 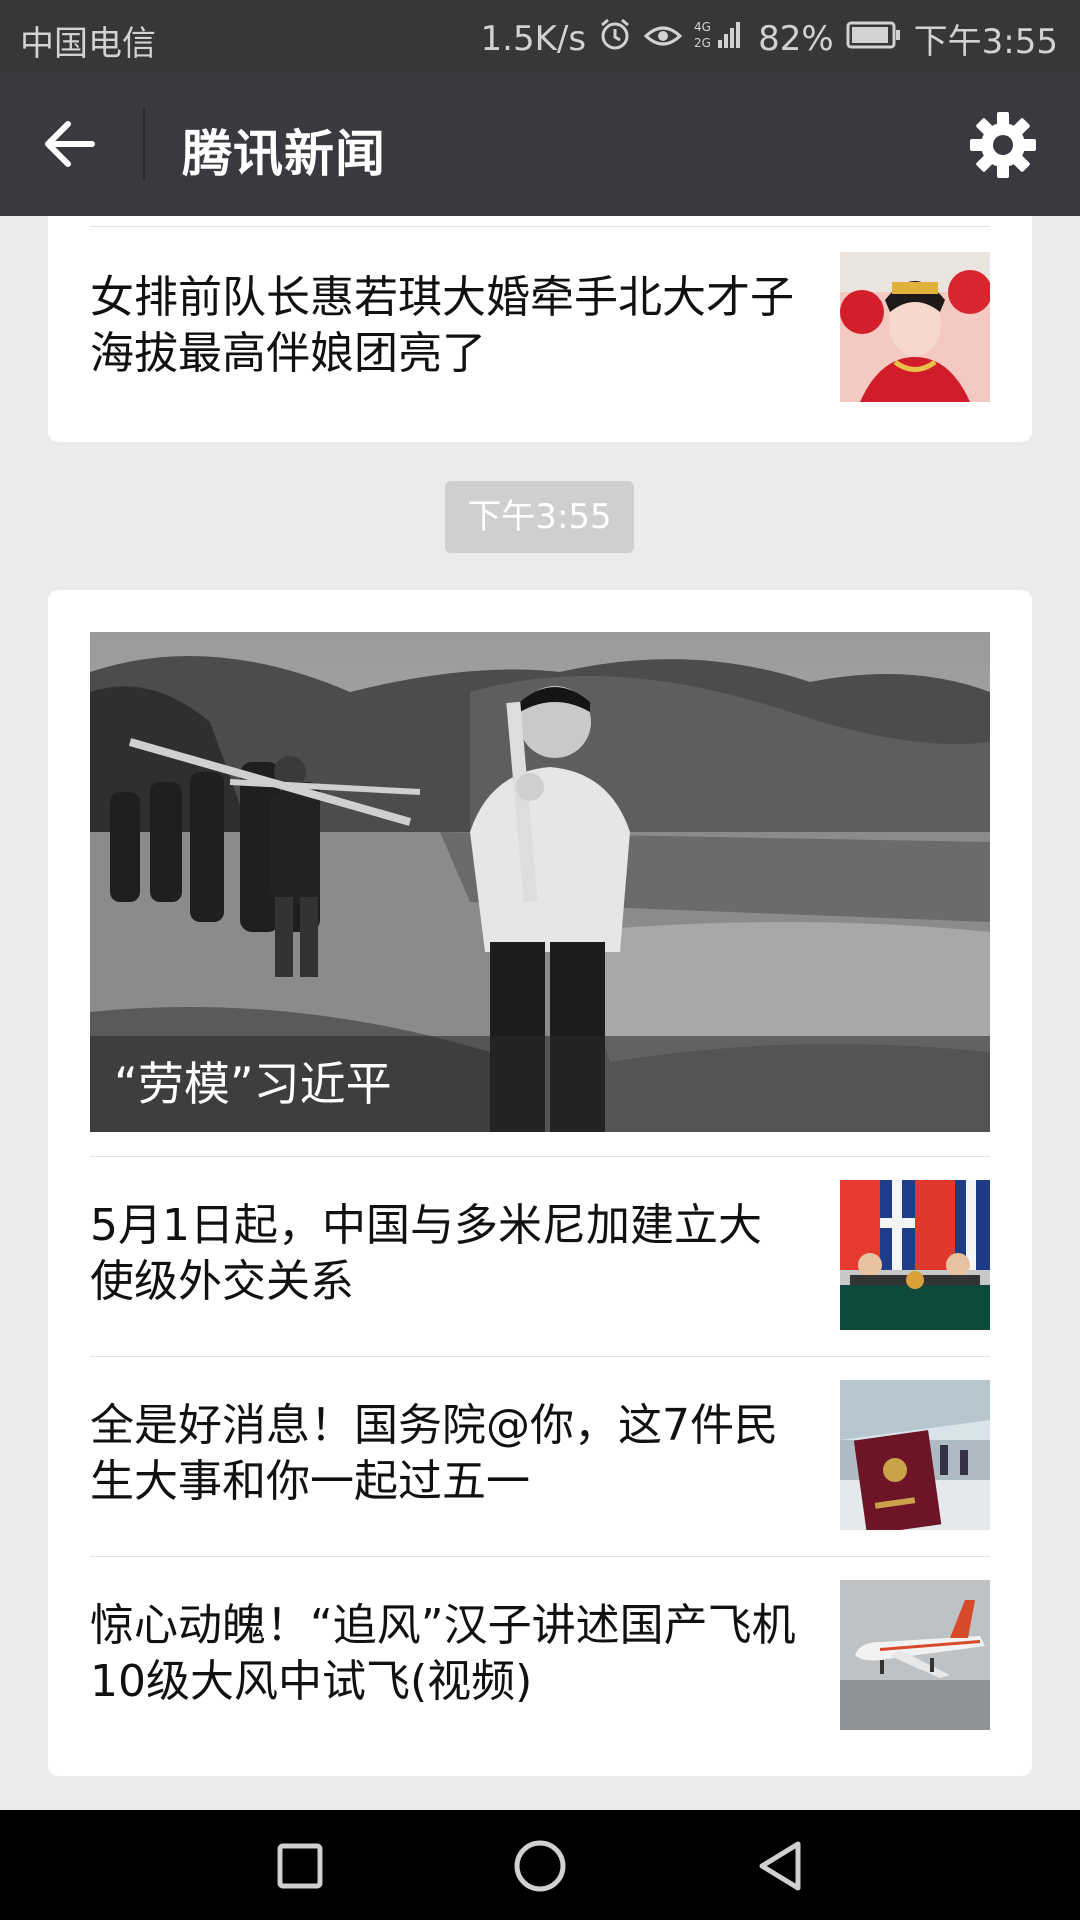 I want to click on battery-percent: 82%, so click(x=796, y=38).